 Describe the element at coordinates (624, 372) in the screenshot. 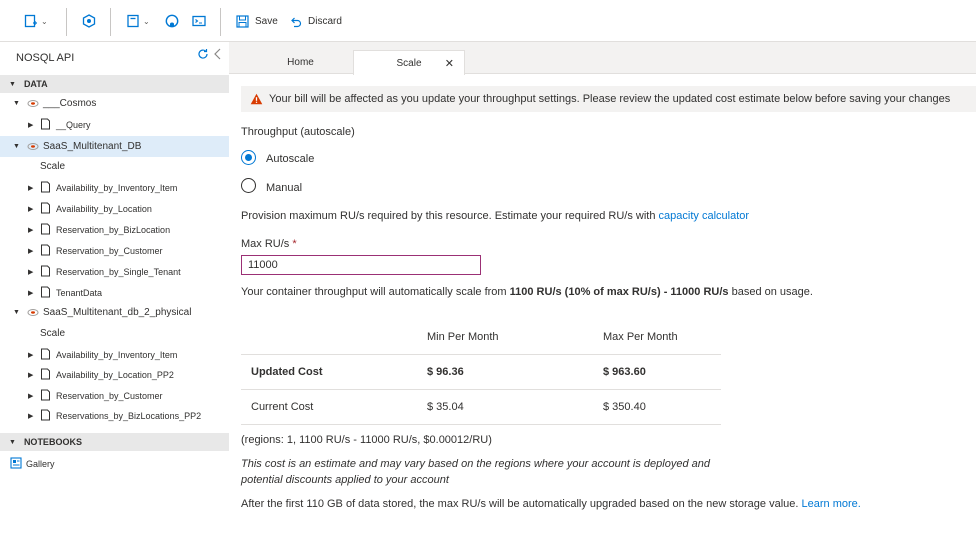

I see `max-cost: $ 963.60` at that location.